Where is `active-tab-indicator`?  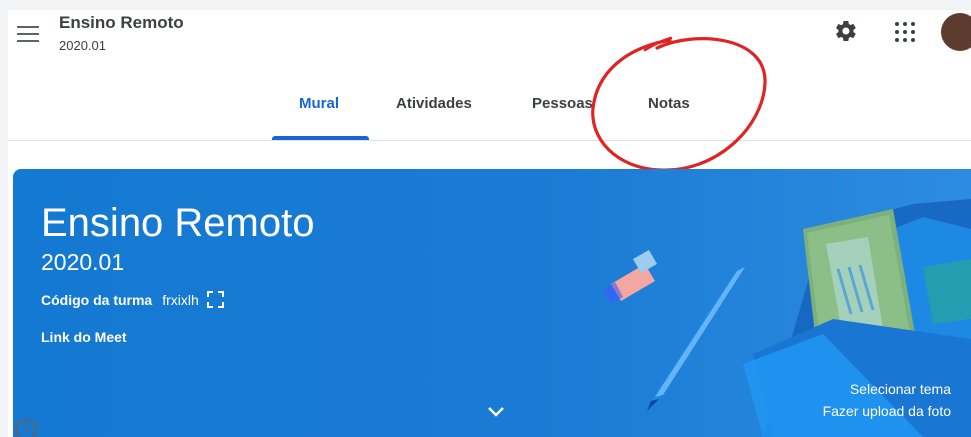 active-tab-indicator is located at coordinates (320, 138).